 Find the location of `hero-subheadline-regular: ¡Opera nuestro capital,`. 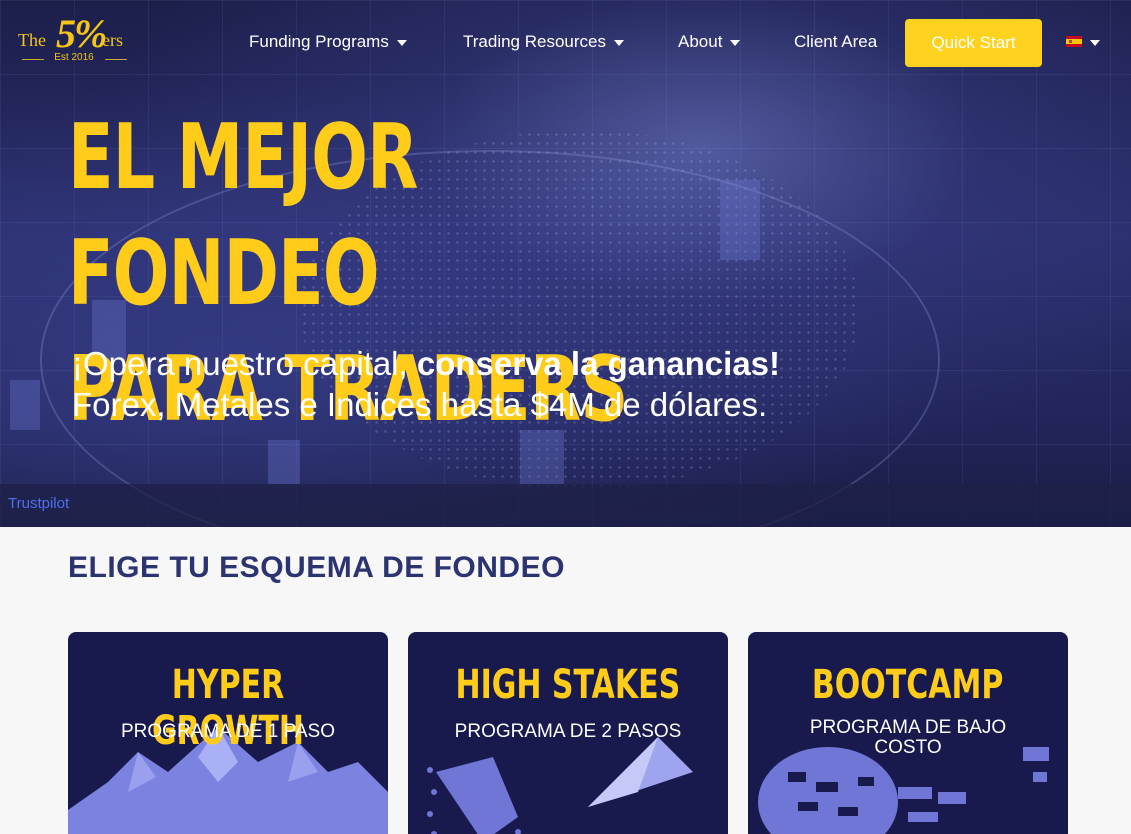

hero-subheadline-regular: ¡Opera nuestro capital, is located at coordinates (244, 363).